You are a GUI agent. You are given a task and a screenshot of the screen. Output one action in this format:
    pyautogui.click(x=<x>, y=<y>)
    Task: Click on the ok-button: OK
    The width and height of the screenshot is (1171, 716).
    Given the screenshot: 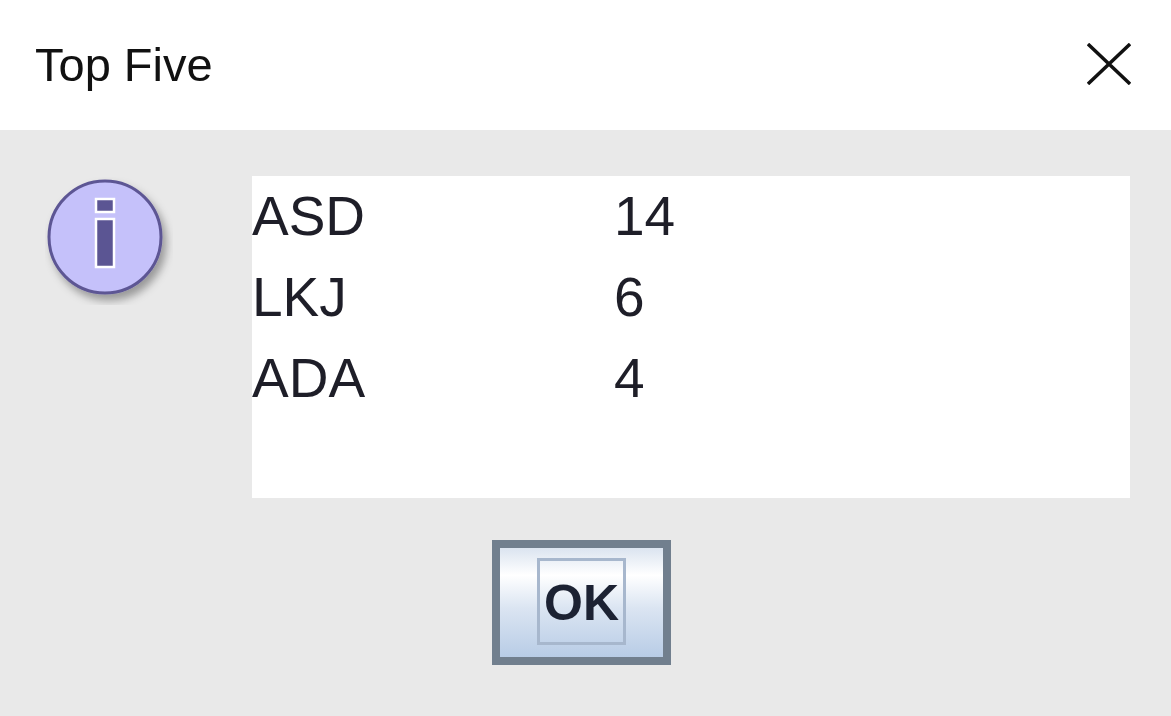 What is the action you would take?
    pyautogui.click(x=581, y=602)
    